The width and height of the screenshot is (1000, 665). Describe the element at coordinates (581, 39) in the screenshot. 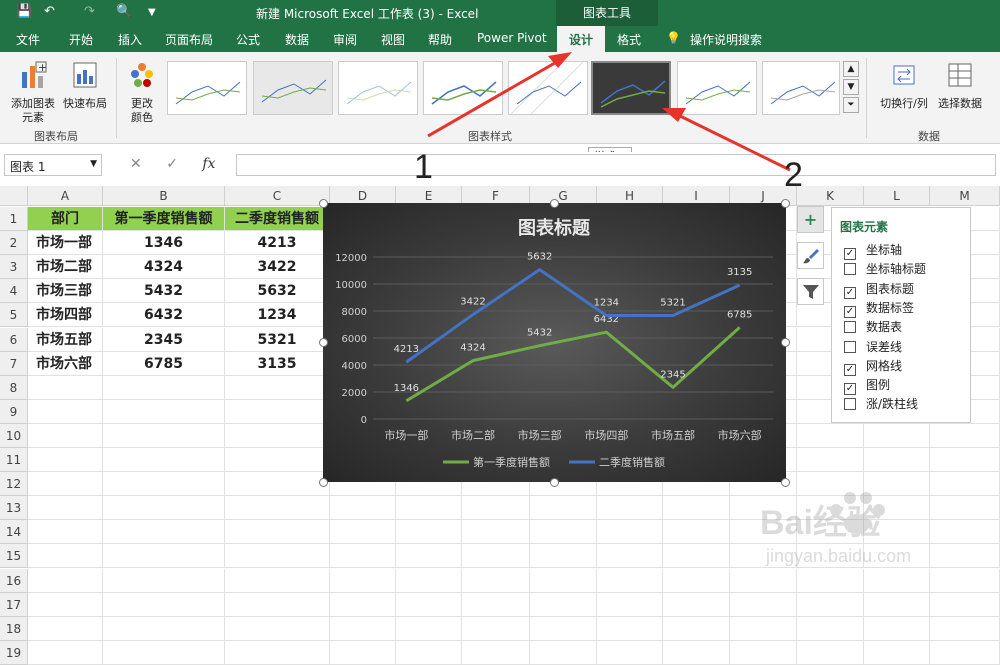

I see `tab-design: 设计` at that location.